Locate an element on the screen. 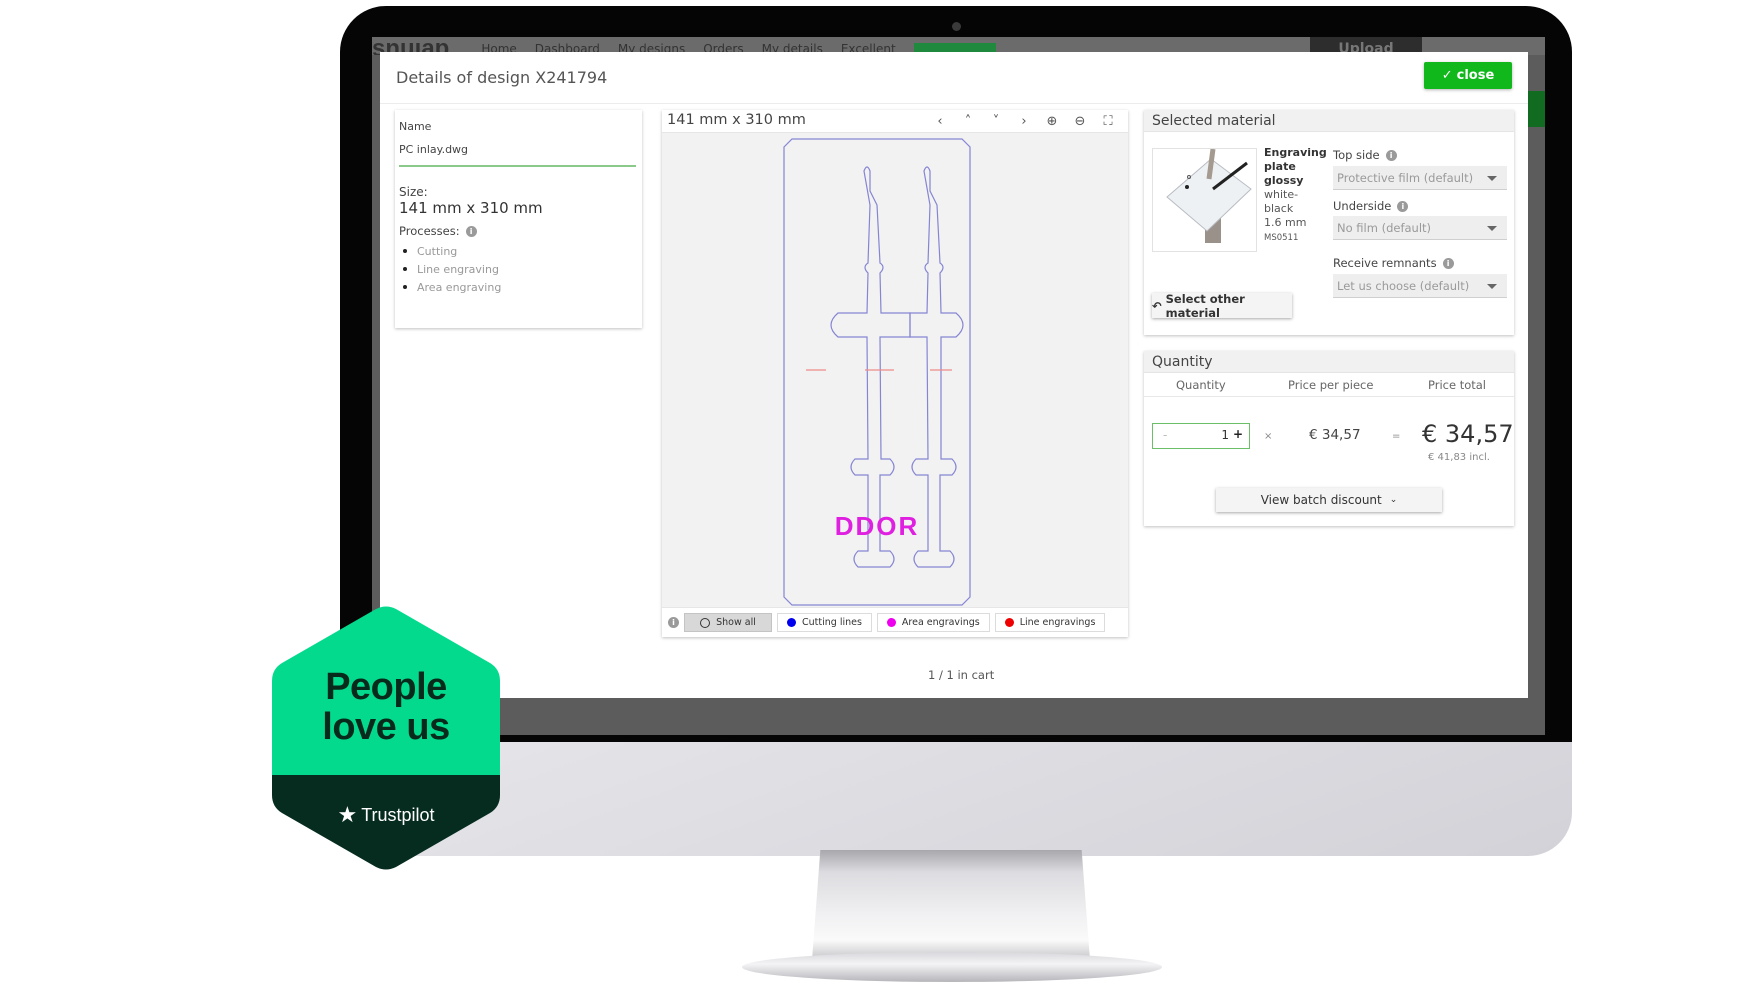 The height and width of the screenshot is (987, 1754). process-item: Area engraving is located at coordinates (452, 287).